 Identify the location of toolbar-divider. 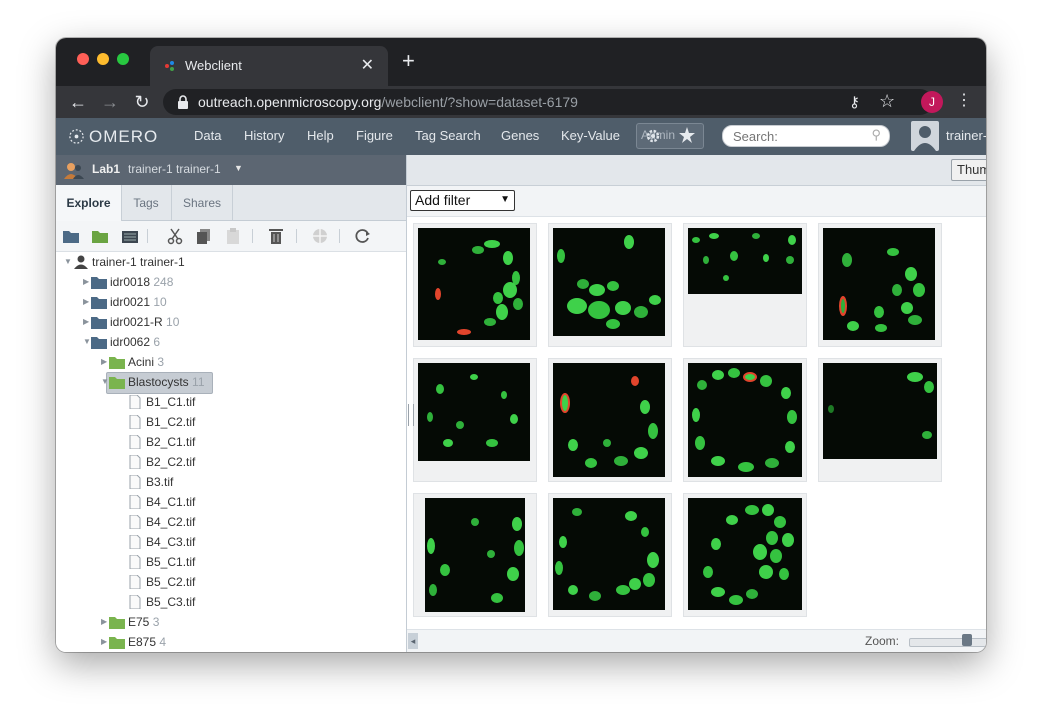
(339, 236).